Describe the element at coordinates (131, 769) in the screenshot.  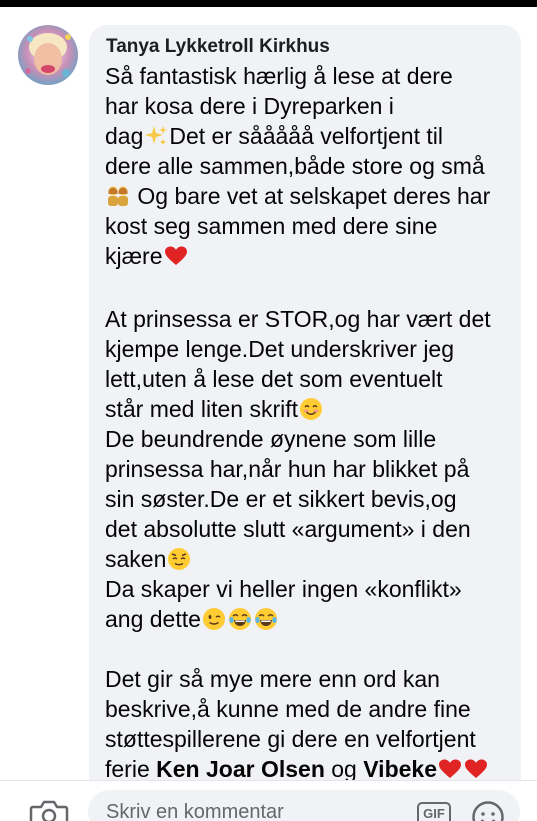
I see `comment-text: ferie` at that location.